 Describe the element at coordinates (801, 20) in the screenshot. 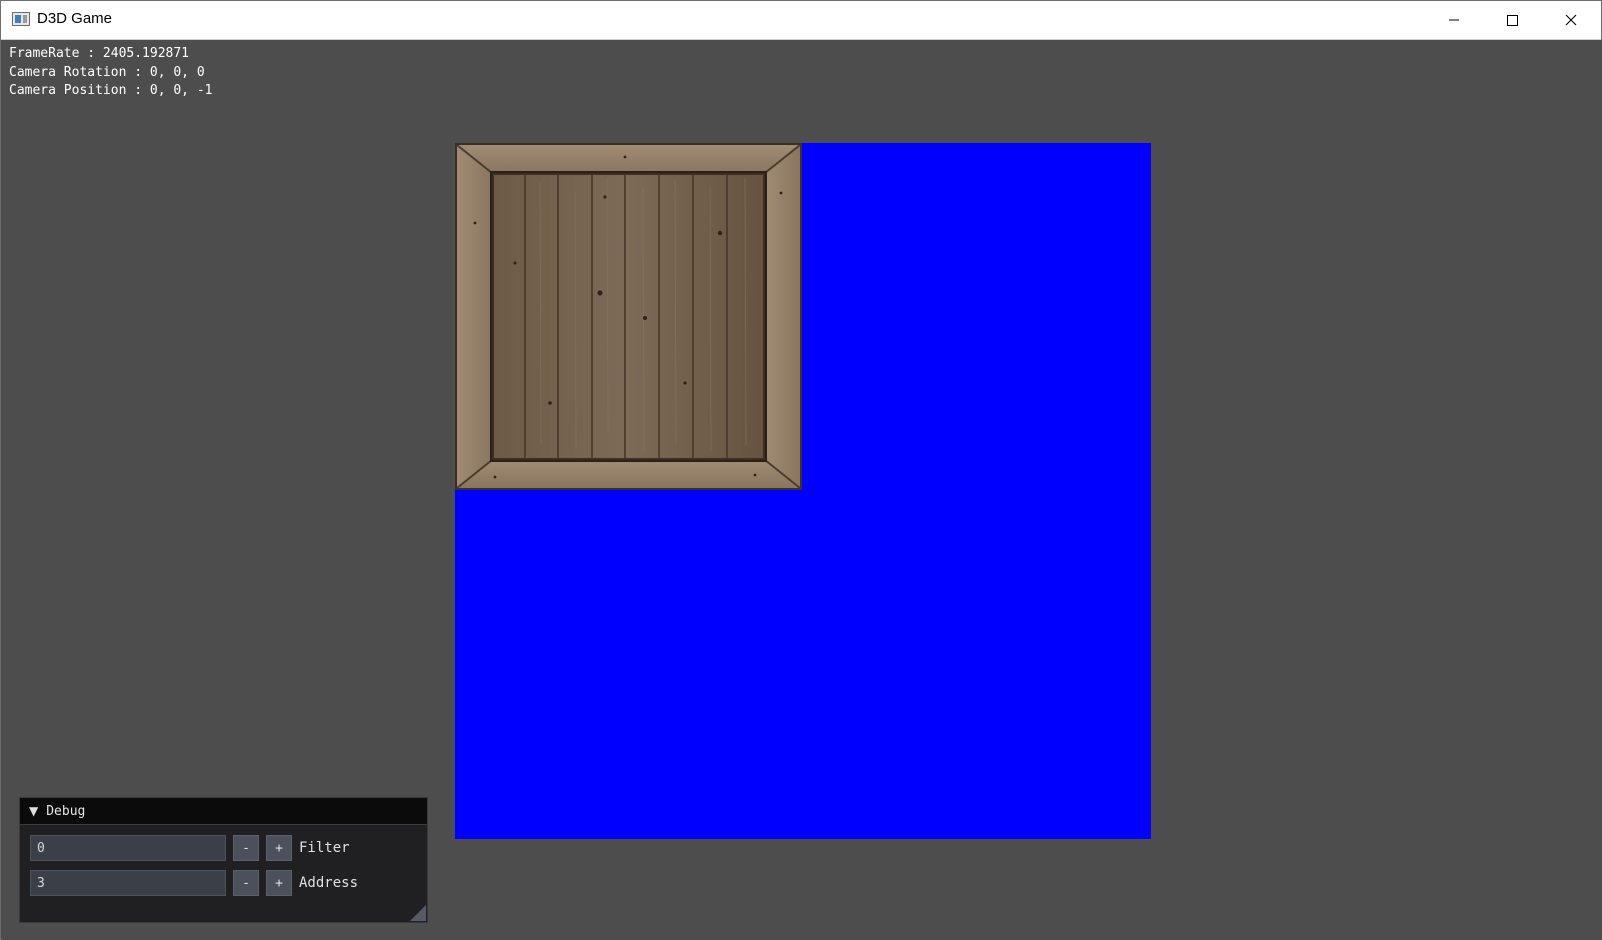

I see `title-bar: D3D Game` at that location.